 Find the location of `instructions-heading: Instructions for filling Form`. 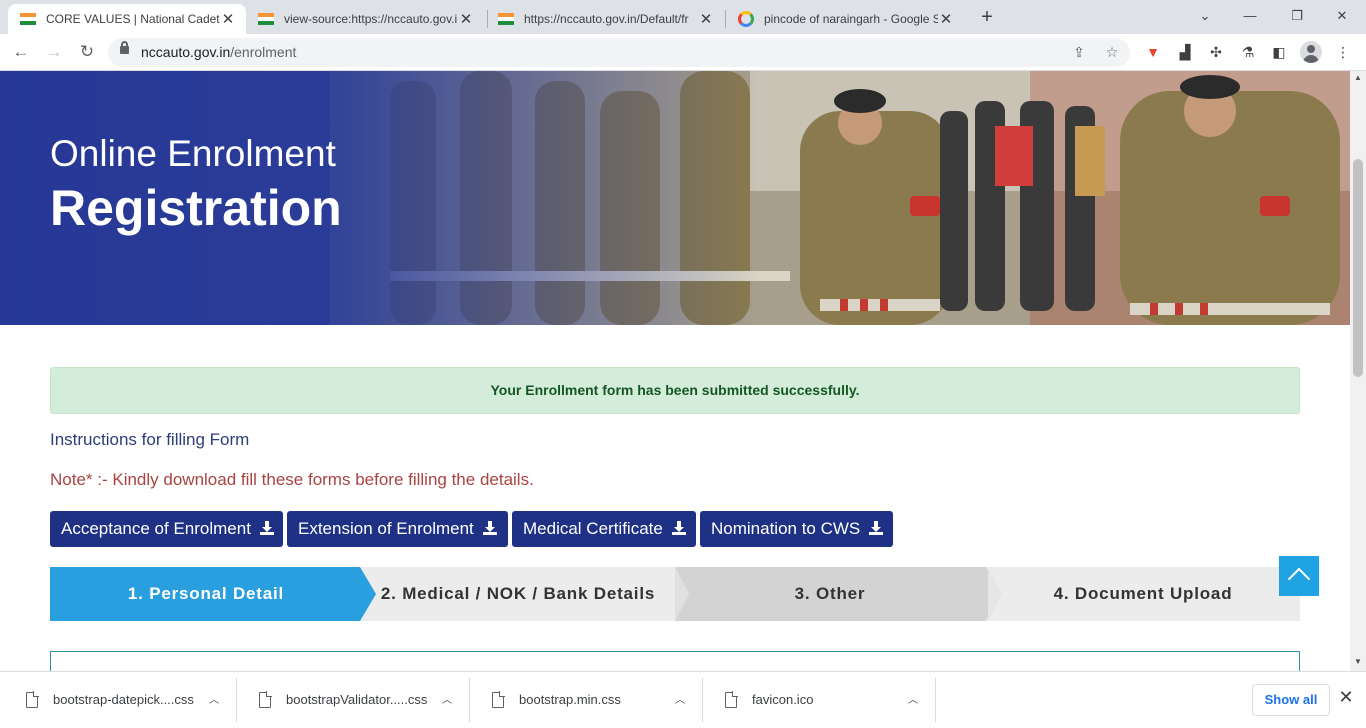

instructions-heading: Instructions for filling Form is located at coordinates (150, 439).